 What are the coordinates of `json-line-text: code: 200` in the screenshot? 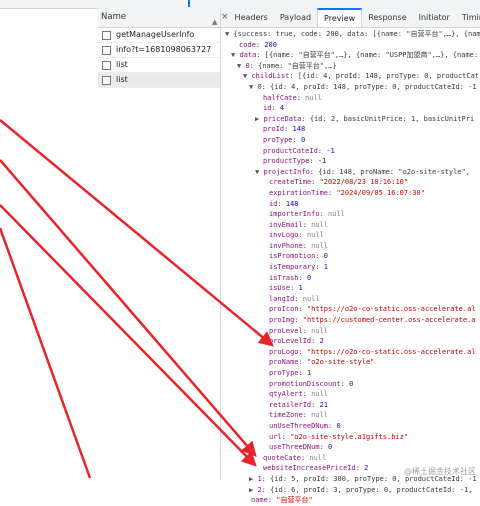 It's located at (258, 44).